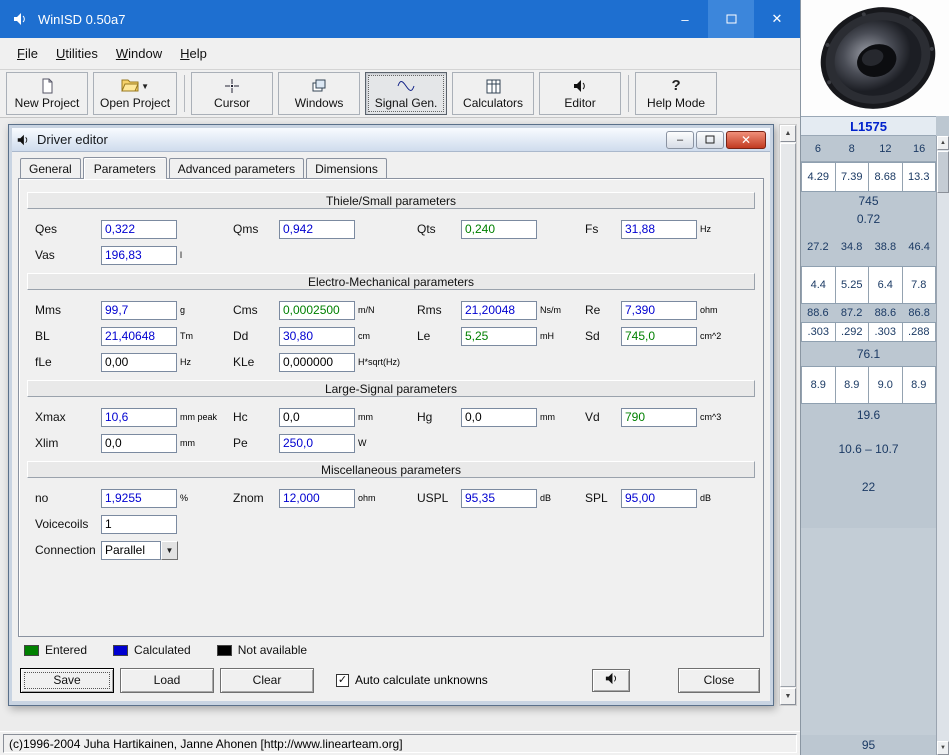 The width and height of the screenshot is (949, 755). I want to click on close-button: Close, so click(719, 680).